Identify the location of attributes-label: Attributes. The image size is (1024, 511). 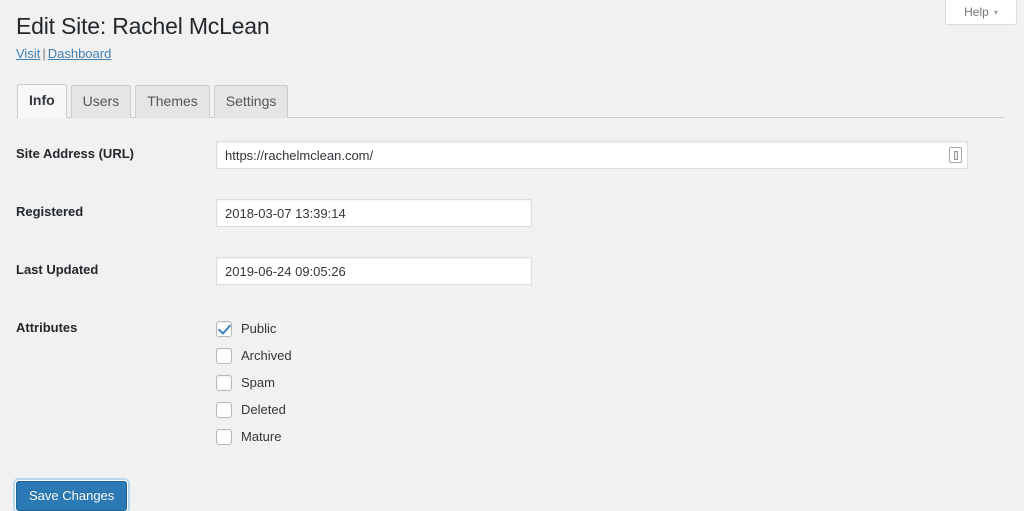
(47, 327).